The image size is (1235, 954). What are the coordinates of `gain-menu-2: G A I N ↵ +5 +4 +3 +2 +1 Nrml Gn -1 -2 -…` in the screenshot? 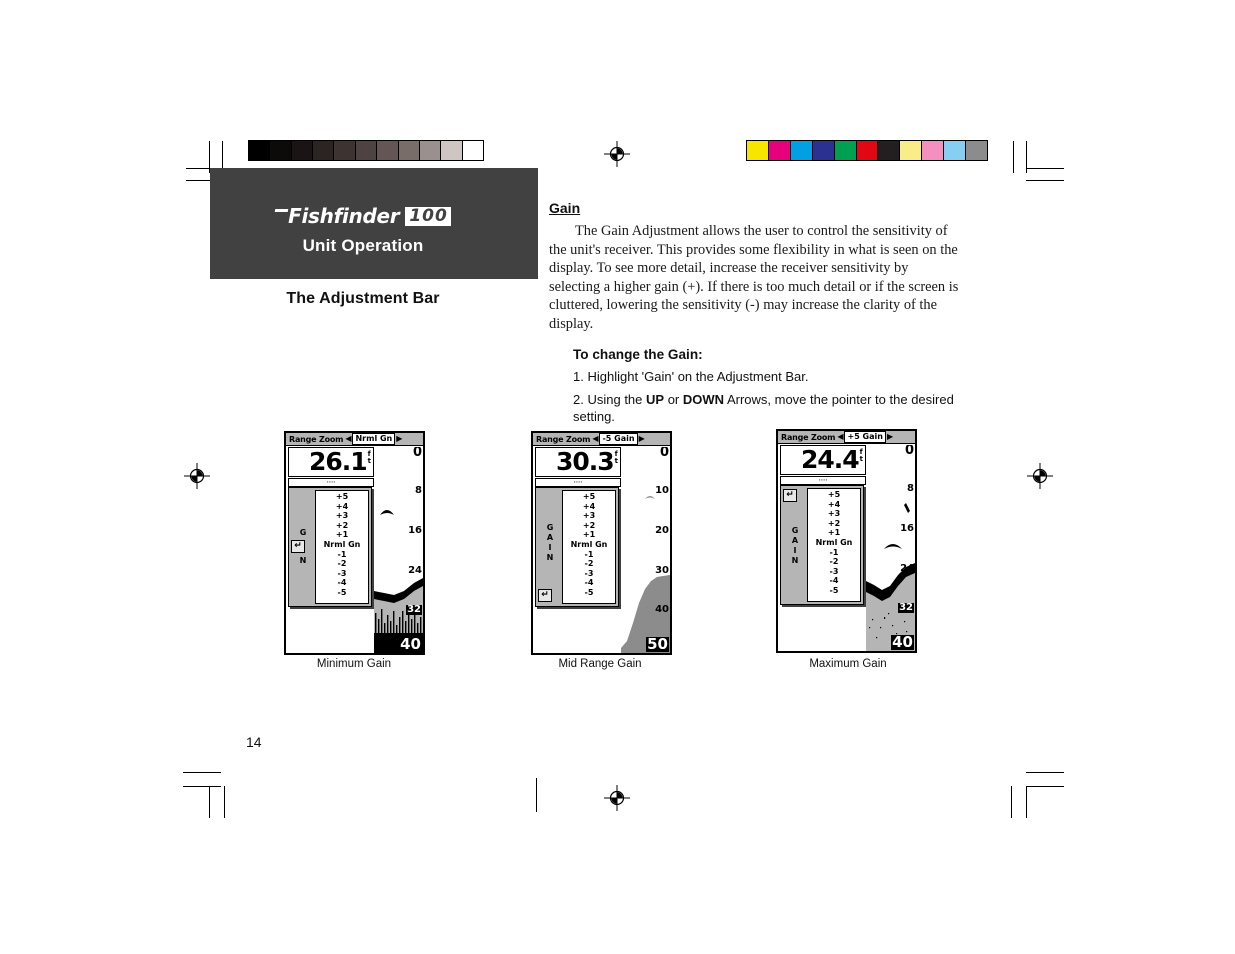 It's located at (577, 547).